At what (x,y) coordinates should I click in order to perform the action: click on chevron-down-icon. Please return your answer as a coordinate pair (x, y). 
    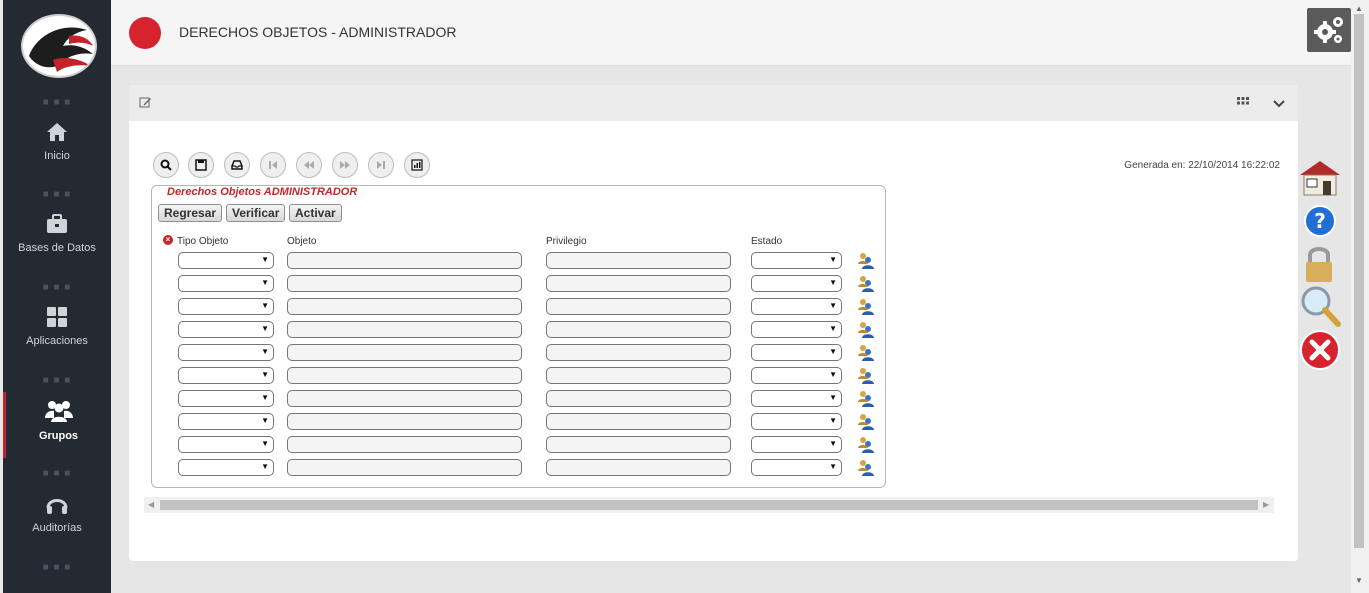
    Looking at the image, I should click on (1279, 104).